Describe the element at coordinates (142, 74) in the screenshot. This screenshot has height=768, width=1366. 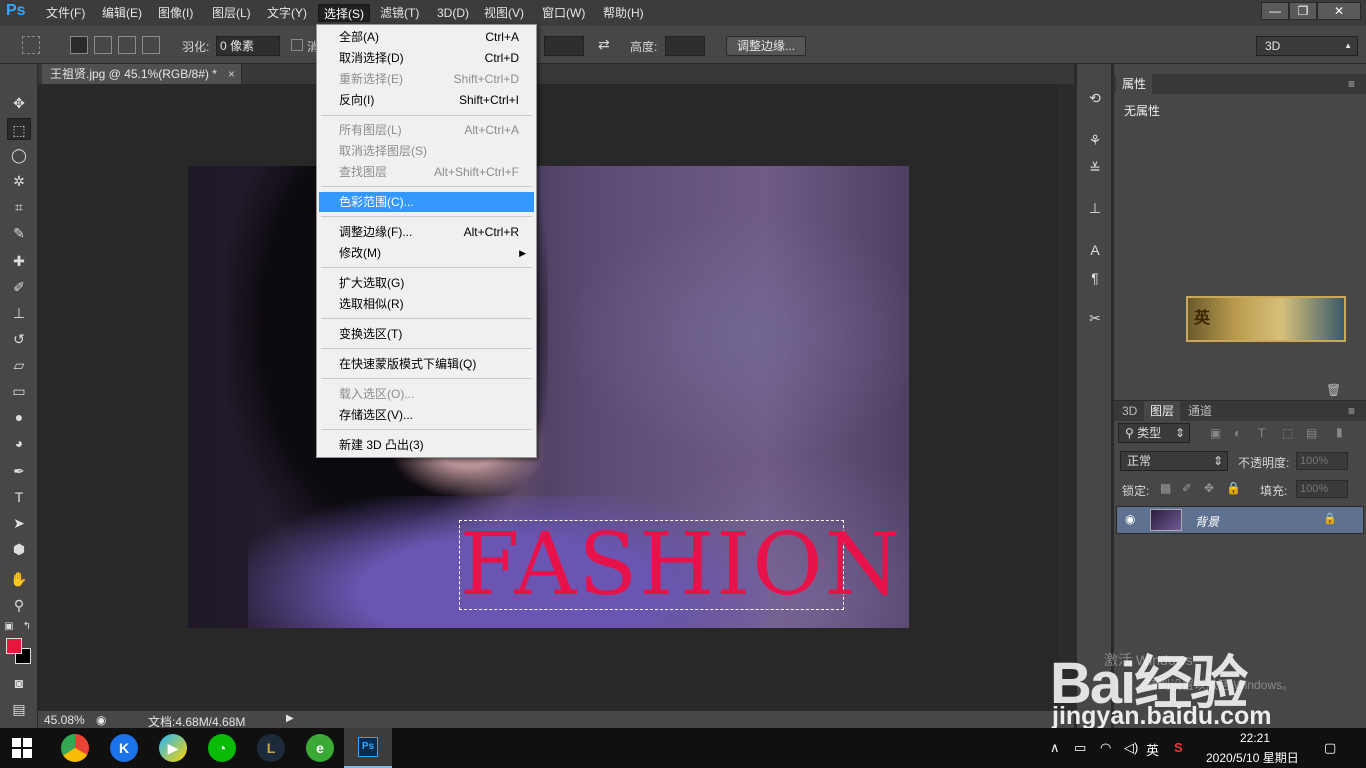
I see `document-tab: 王祖贤.jpg @ 45.1%(RGB/8#) * ×` at that location.